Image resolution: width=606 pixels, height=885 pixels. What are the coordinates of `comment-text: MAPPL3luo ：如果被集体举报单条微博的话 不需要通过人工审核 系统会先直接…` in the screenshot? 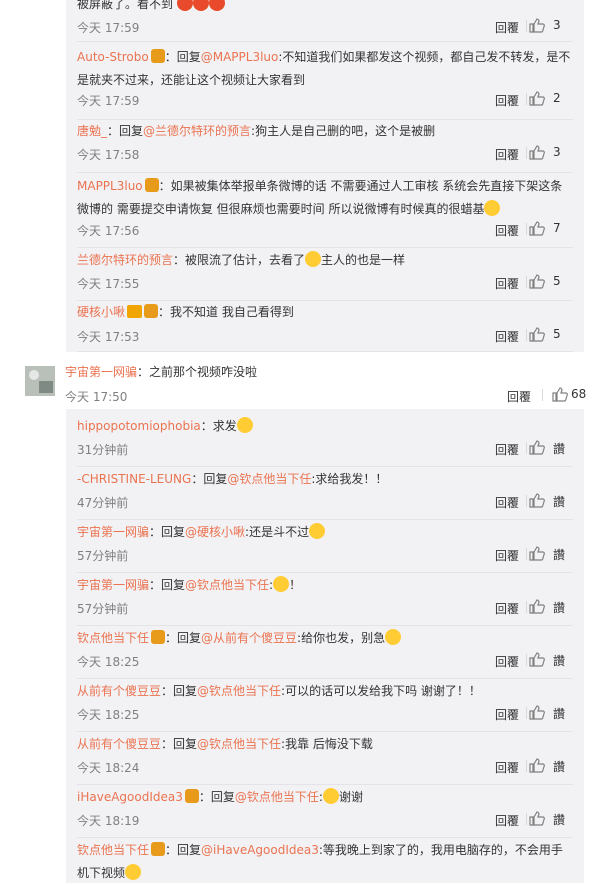 It's located at (320, 197).